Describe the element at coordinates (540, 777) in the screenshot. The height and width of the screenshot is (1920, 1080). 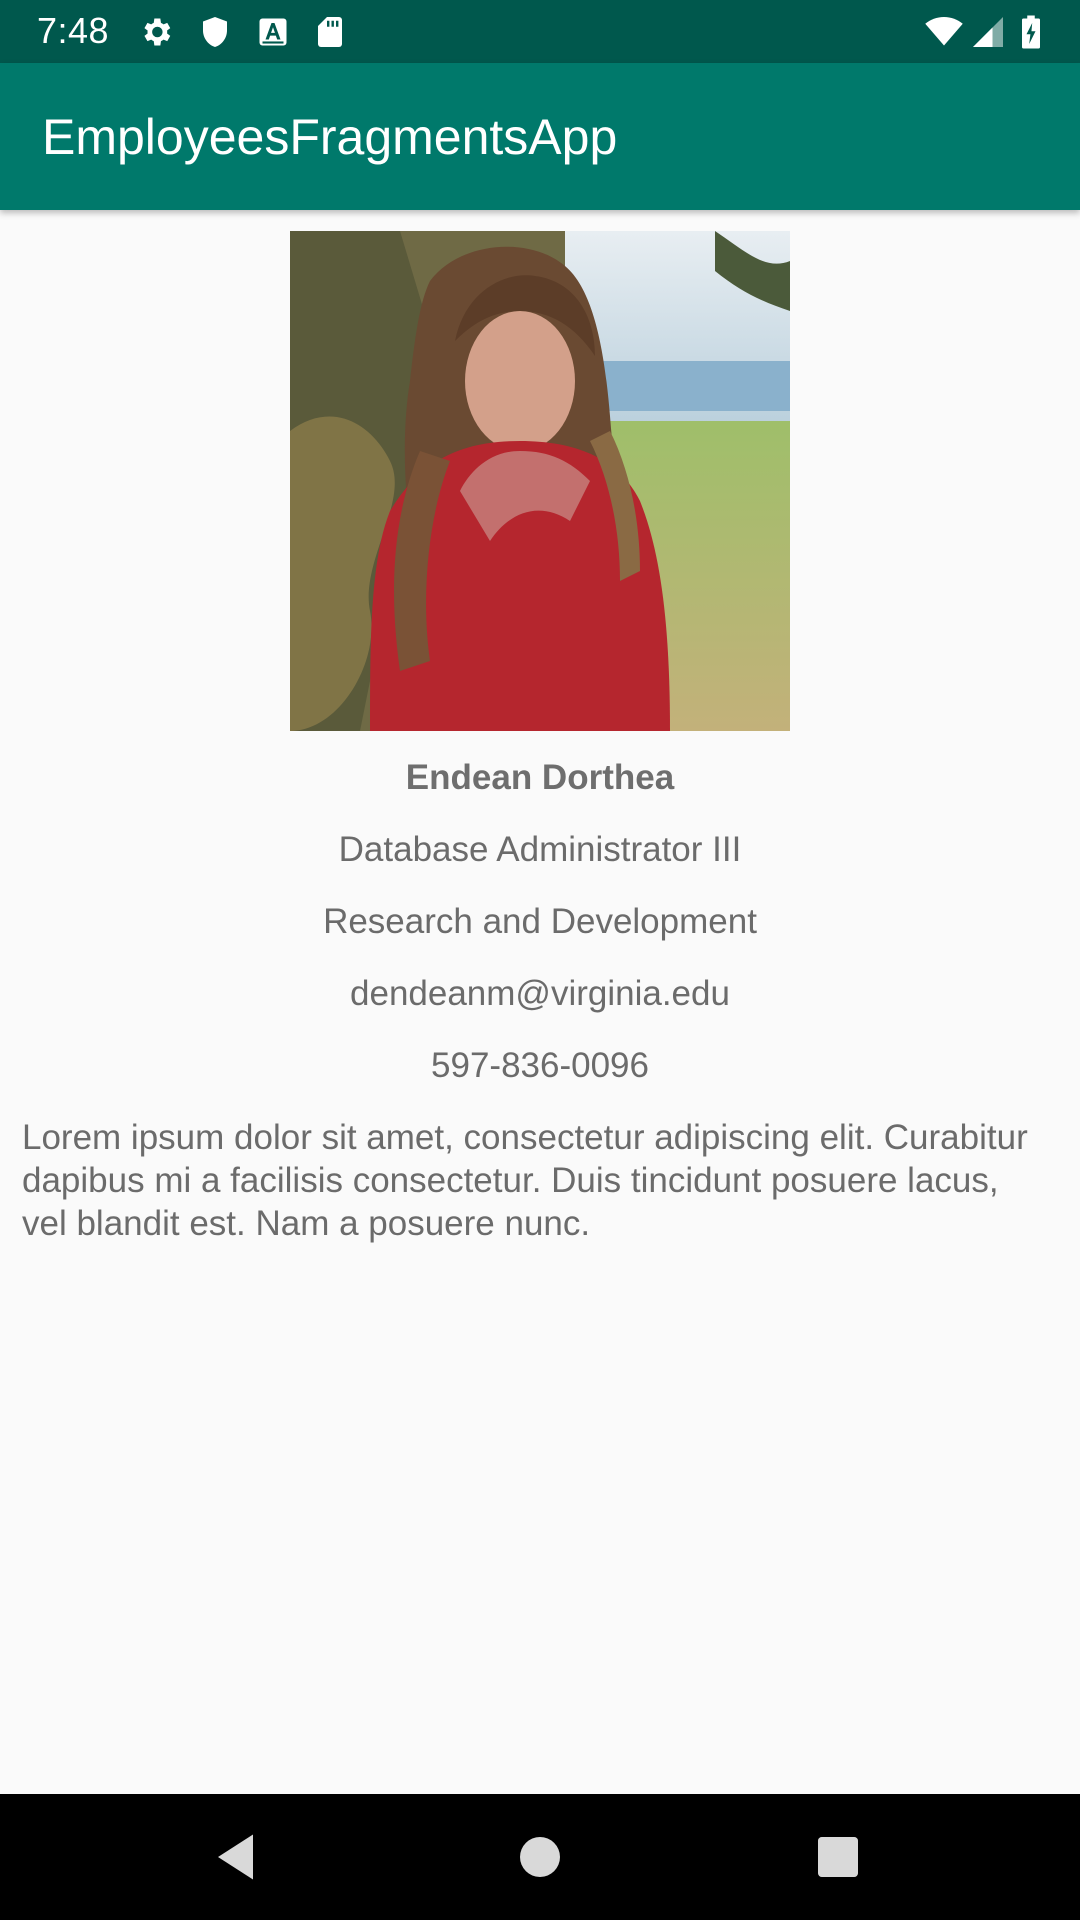
I see `employee-name: Endean Dorthea` at that location.